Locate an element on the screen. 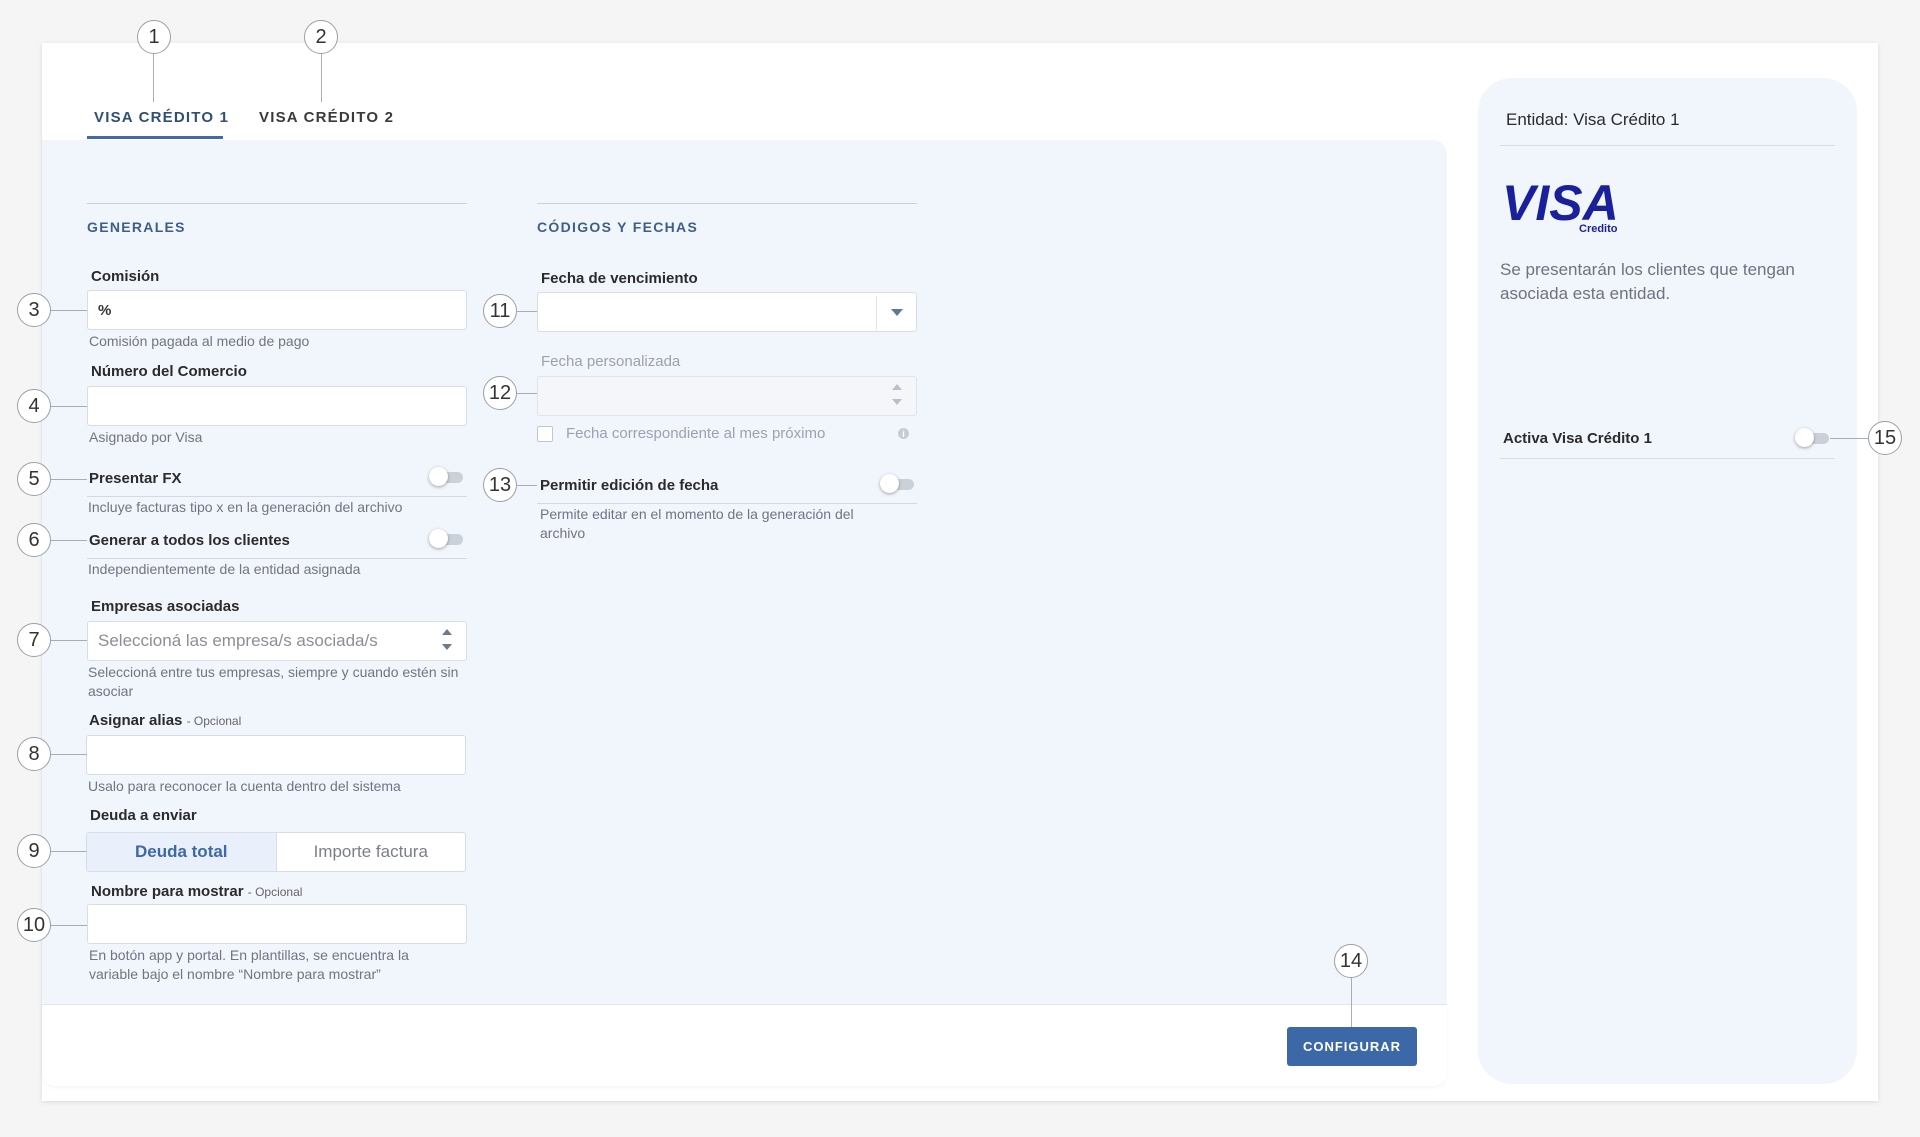 This screenshot has height=1137, width=1920. callout-8: 8 is located at coordinates (34, 754).